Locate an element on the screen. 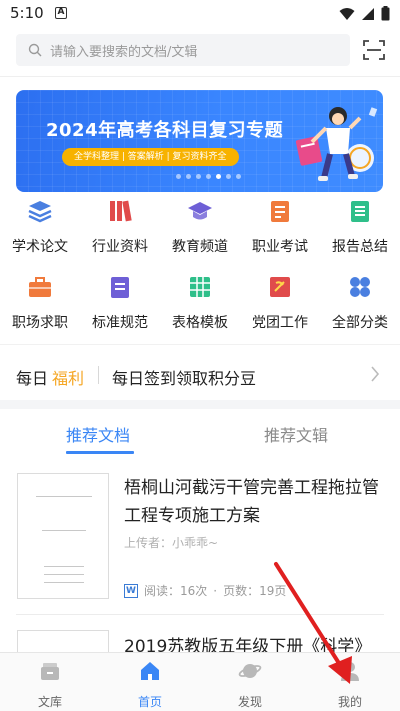 The image size is (400, 711). stack-layers-icon is located at coordinates (40, 212).